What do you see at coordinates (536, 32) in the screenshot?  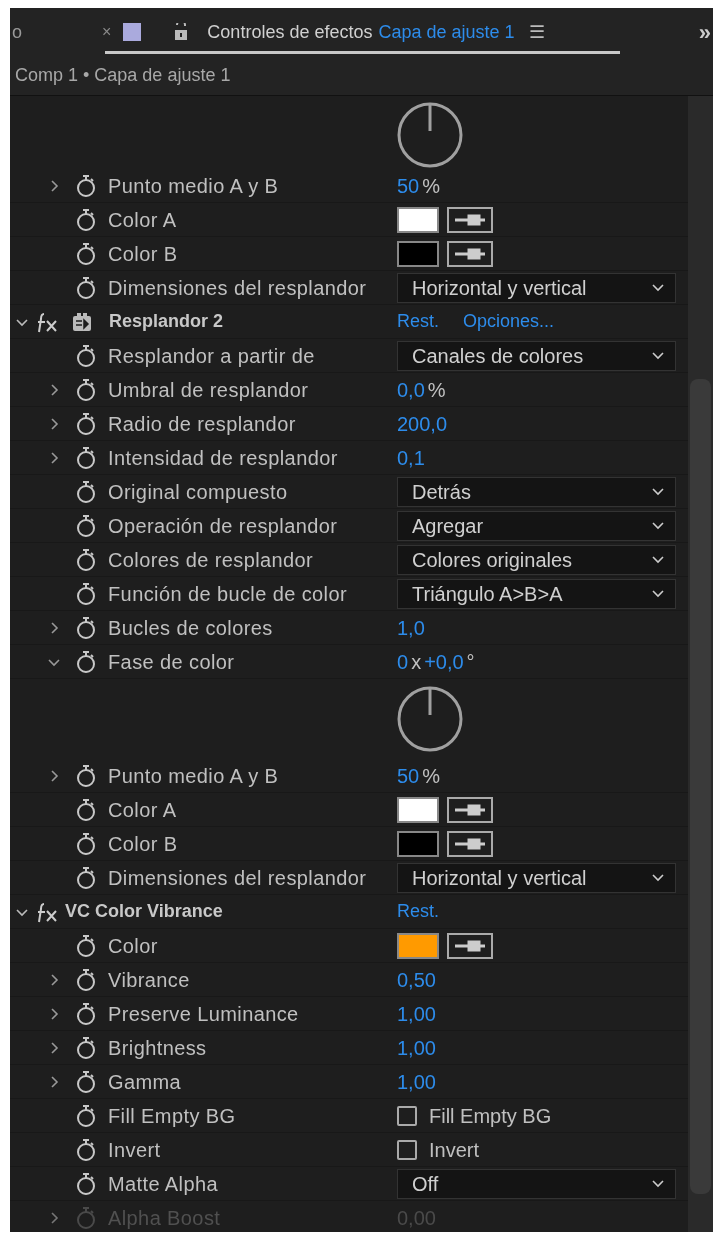 I see `menu-button: ☰` at bounding box center [536, 32].